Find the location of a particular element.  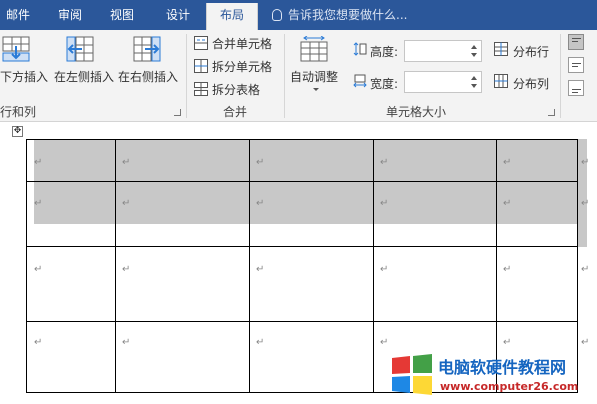

windows-logo-icon is located at coordinates (412, 374).